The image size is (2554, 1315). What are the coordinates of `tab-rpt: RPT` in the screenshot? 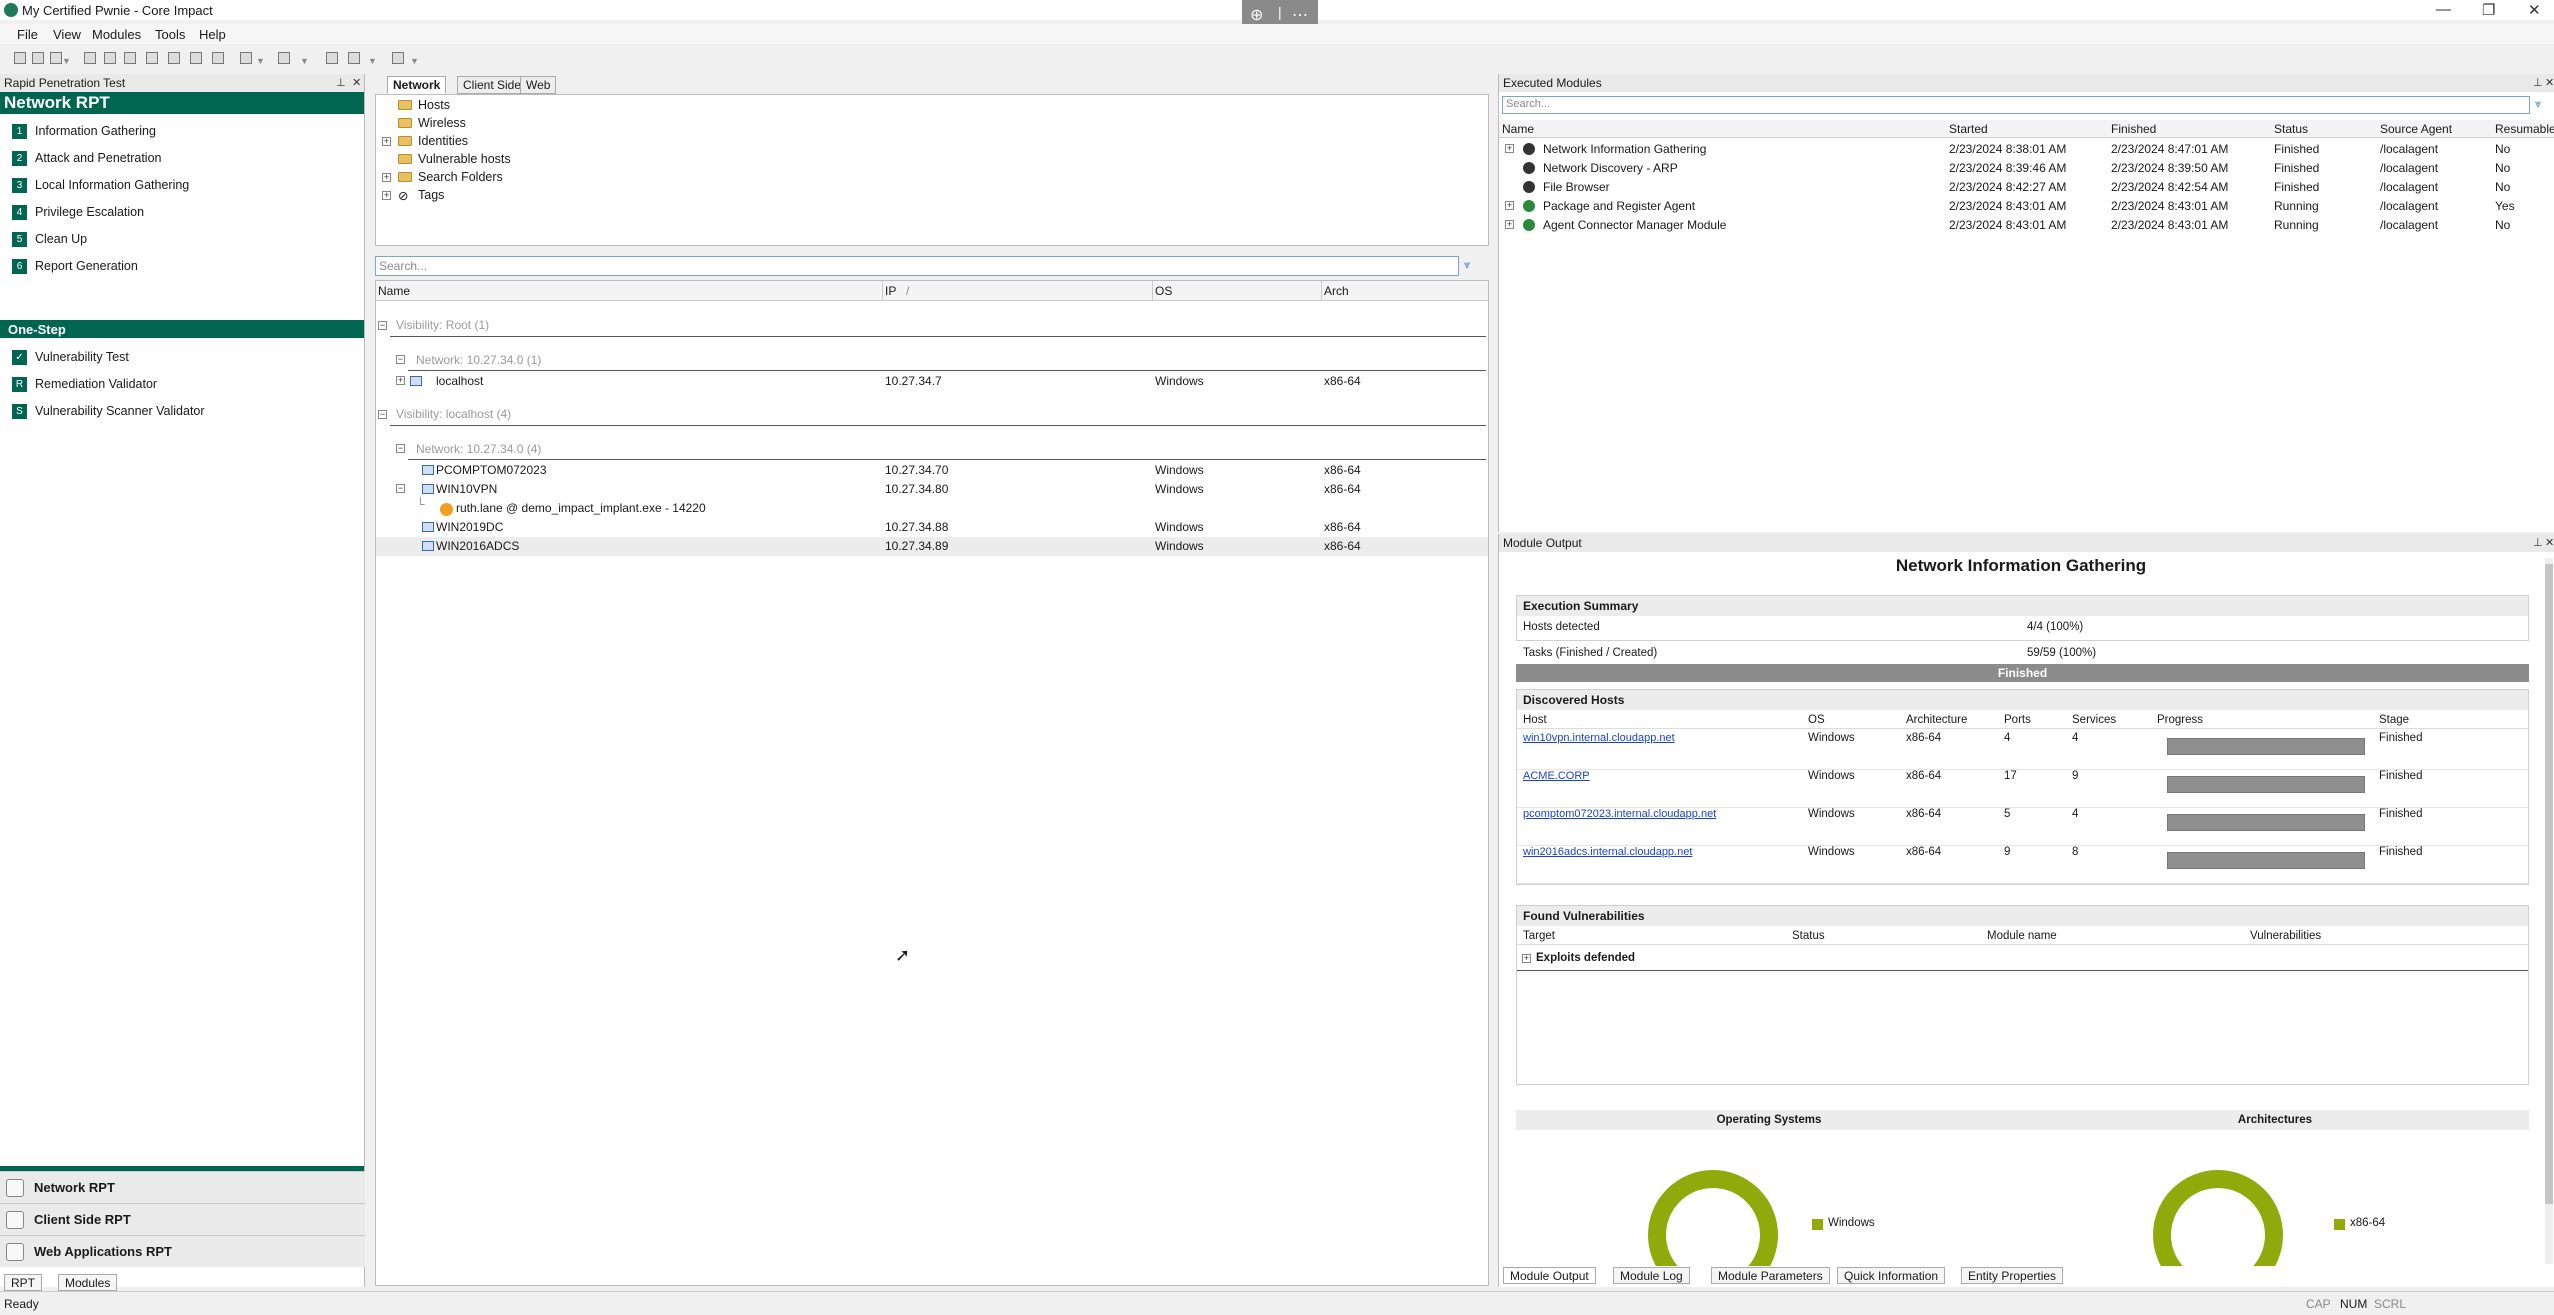 It's located at (23, 1282).